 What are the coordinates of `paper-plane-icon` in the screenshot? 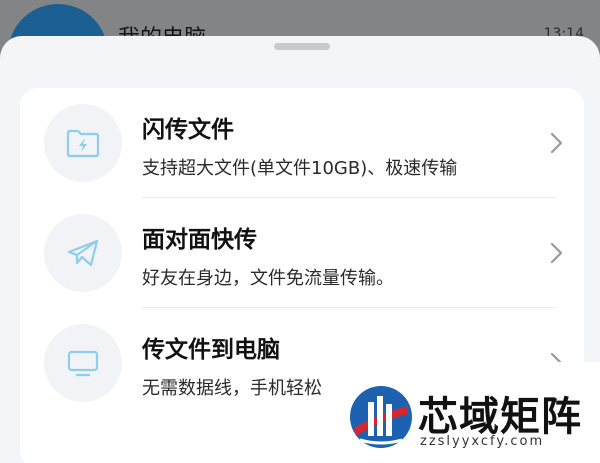 It's located at (83, 253).